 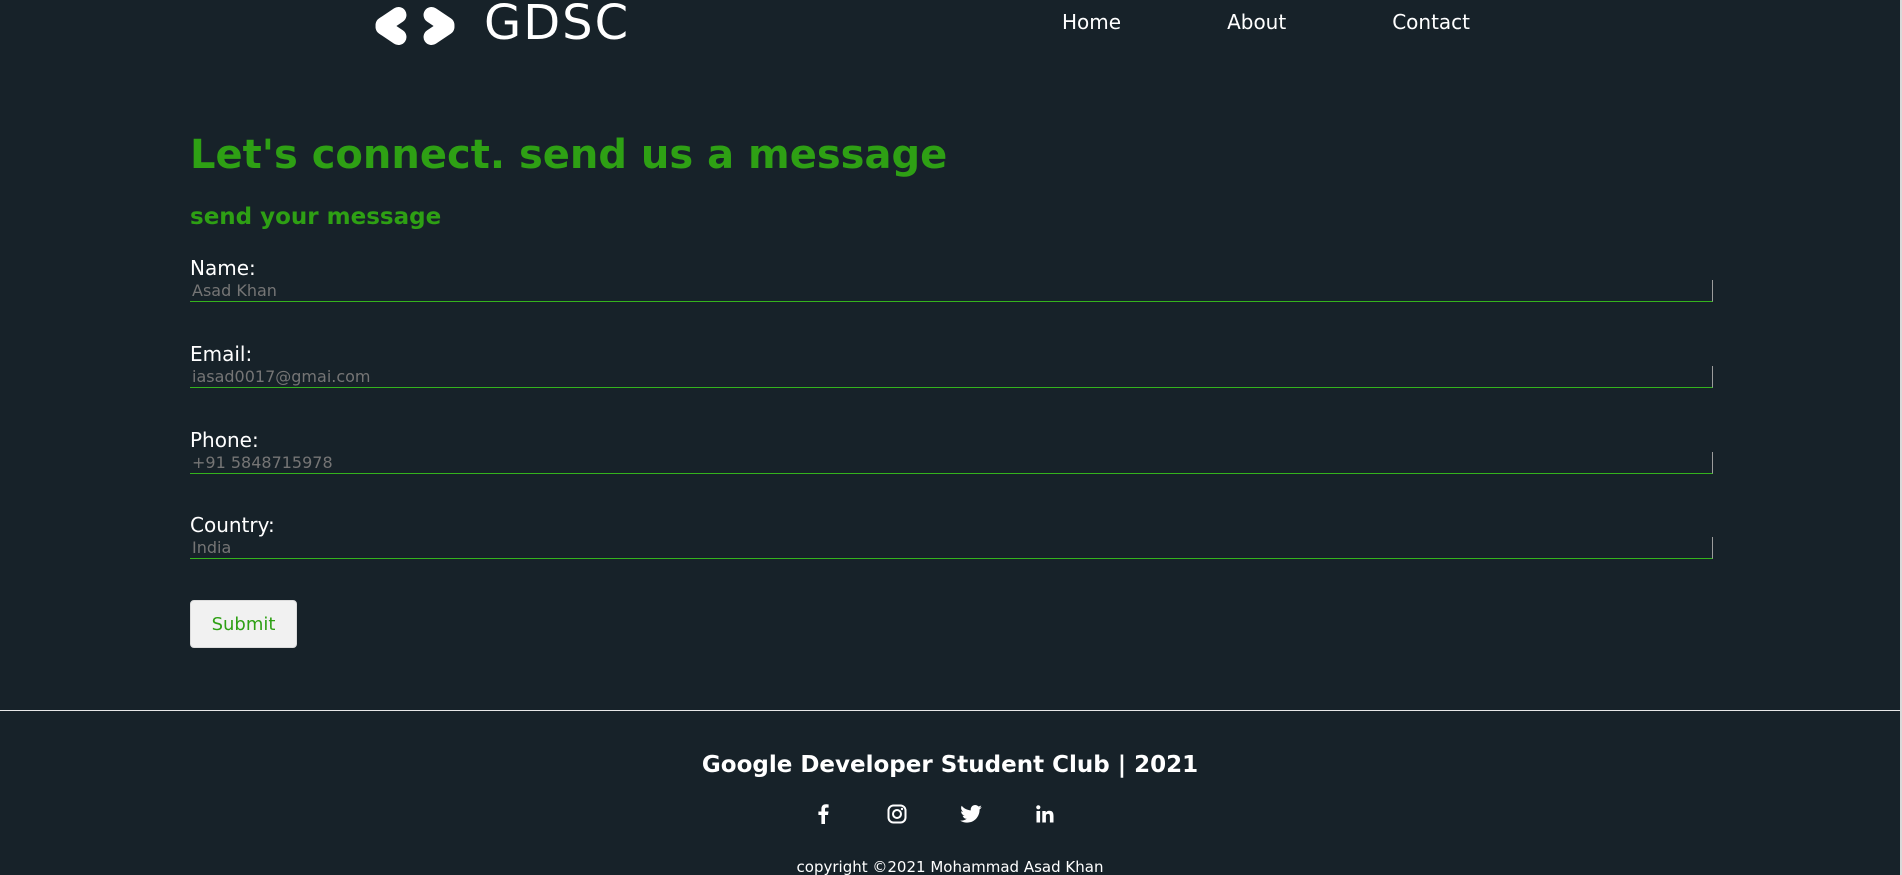 What do you see at coordinates (950, 866) in the screenshot?
I see `copyright-text: copyright ©2021 Mohammad Asad Khan` at bounding box center [950, 866].